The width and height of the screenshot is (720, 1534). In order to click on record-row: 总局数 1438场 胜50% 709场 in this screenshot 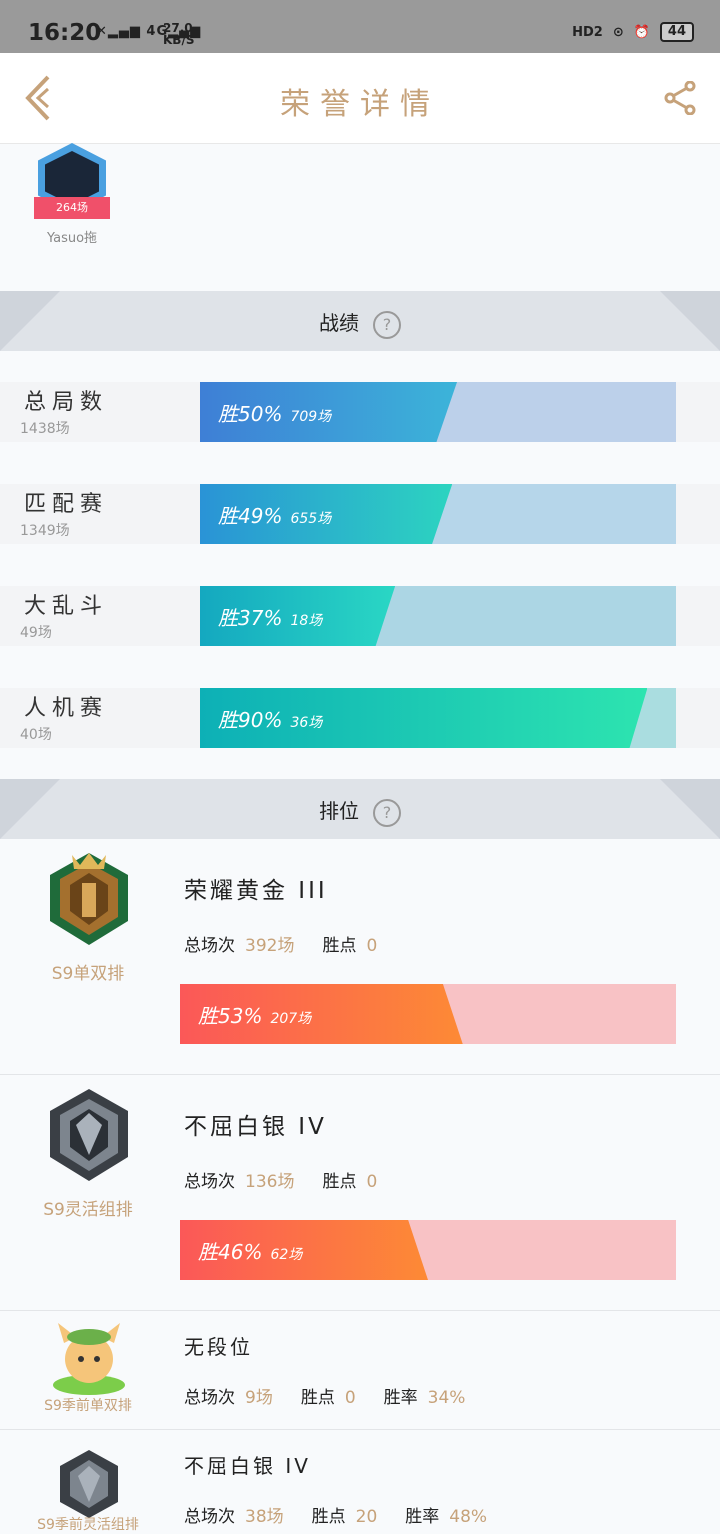, I will do `click(360, 412)`.